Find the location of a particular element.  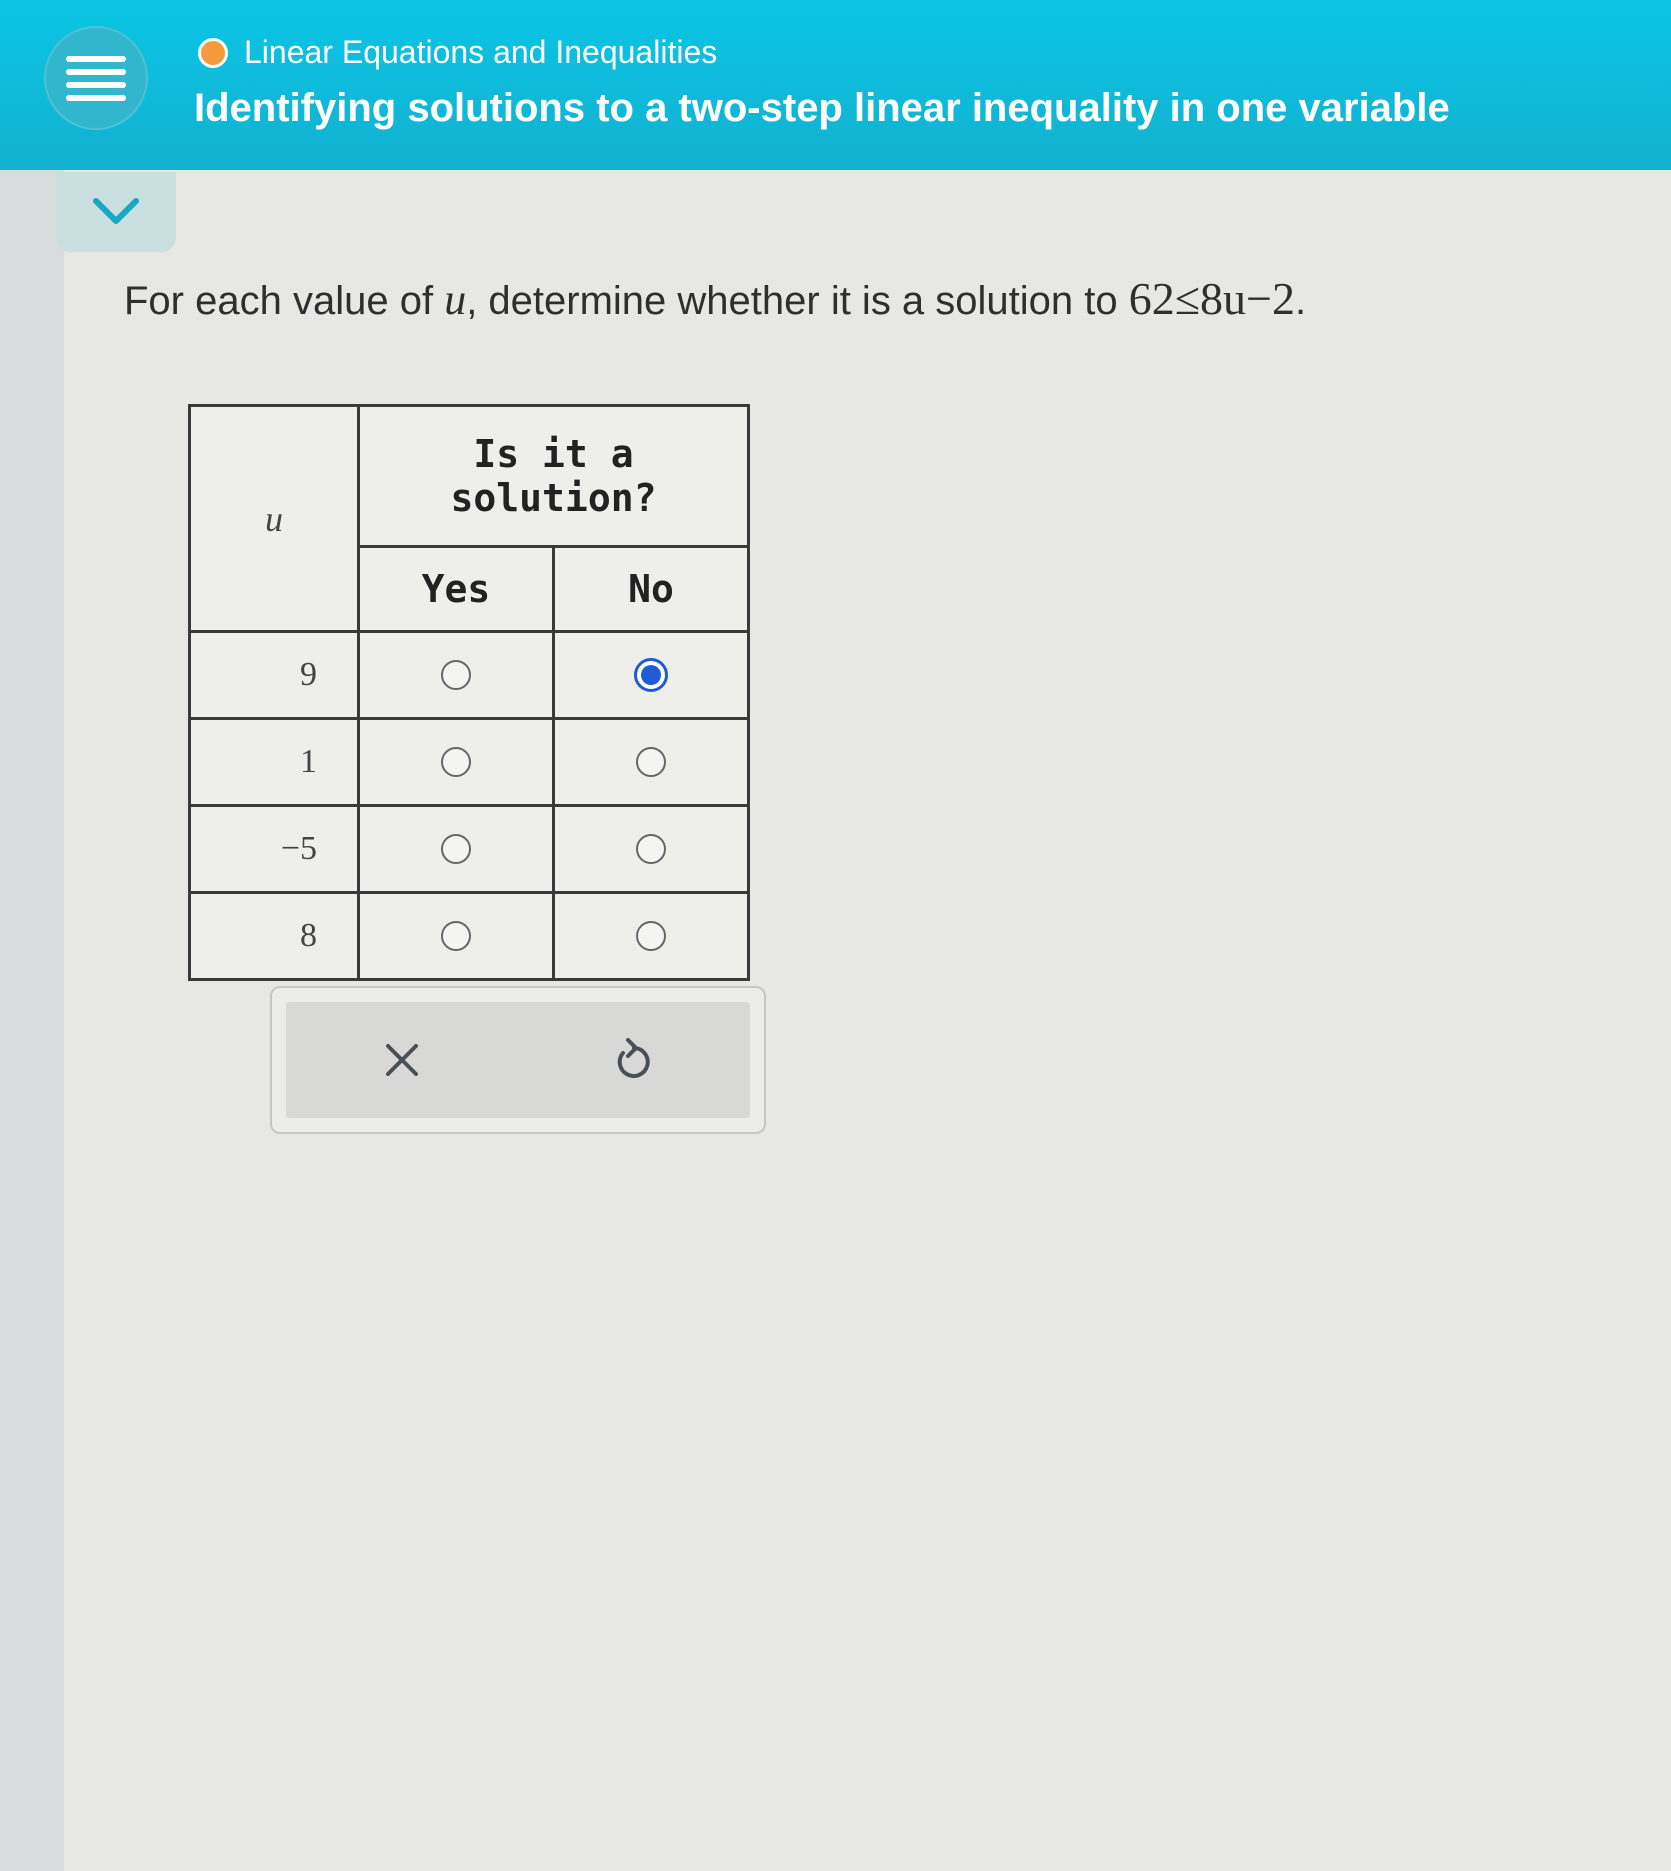

clear-button is located at coordinates (402, 1060).